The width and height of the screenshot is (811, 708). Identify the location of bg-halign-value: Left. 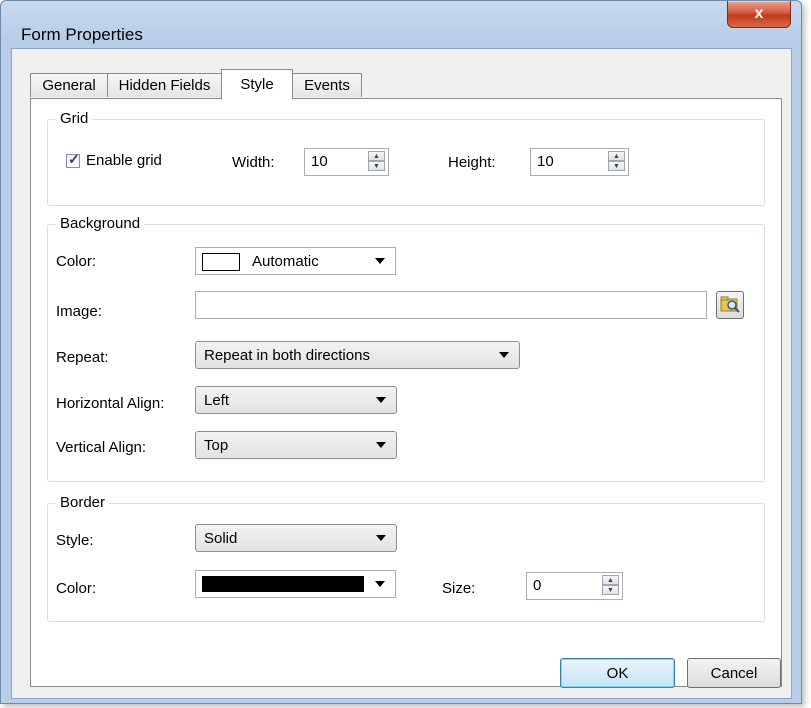
(217, 400).